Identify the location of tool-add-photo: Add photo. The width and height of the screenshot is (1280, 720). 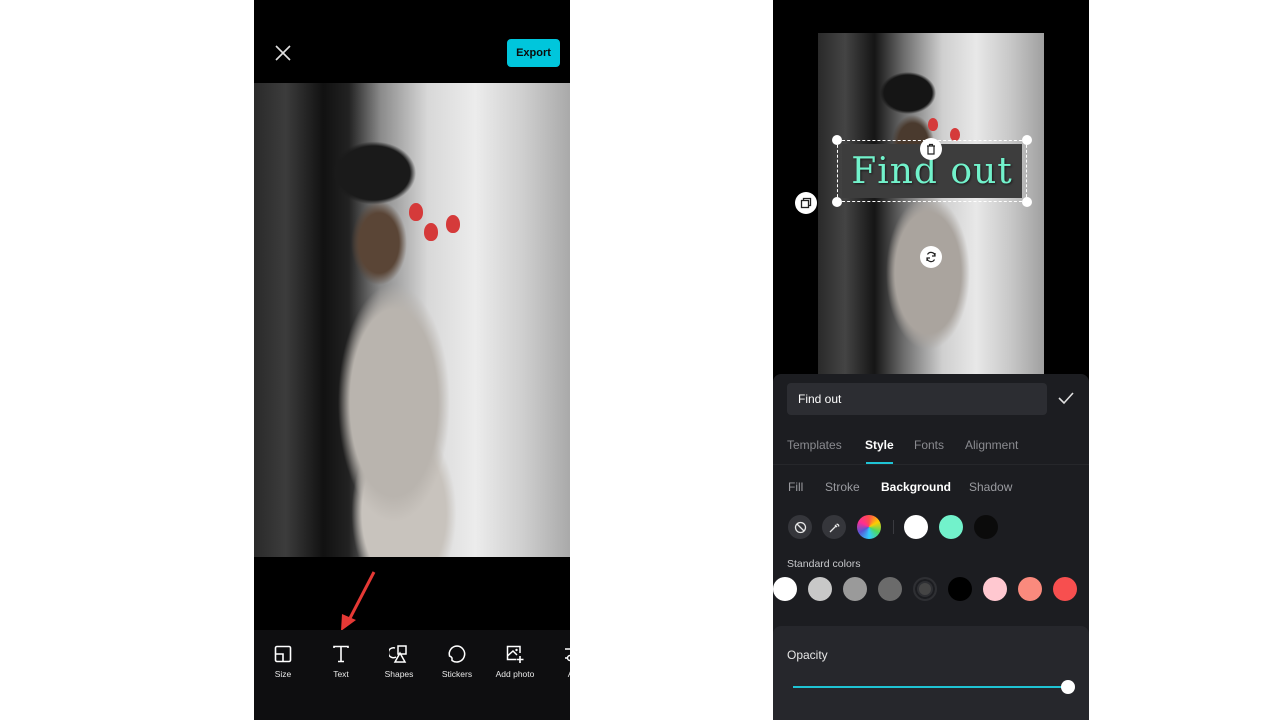
(515, 661).